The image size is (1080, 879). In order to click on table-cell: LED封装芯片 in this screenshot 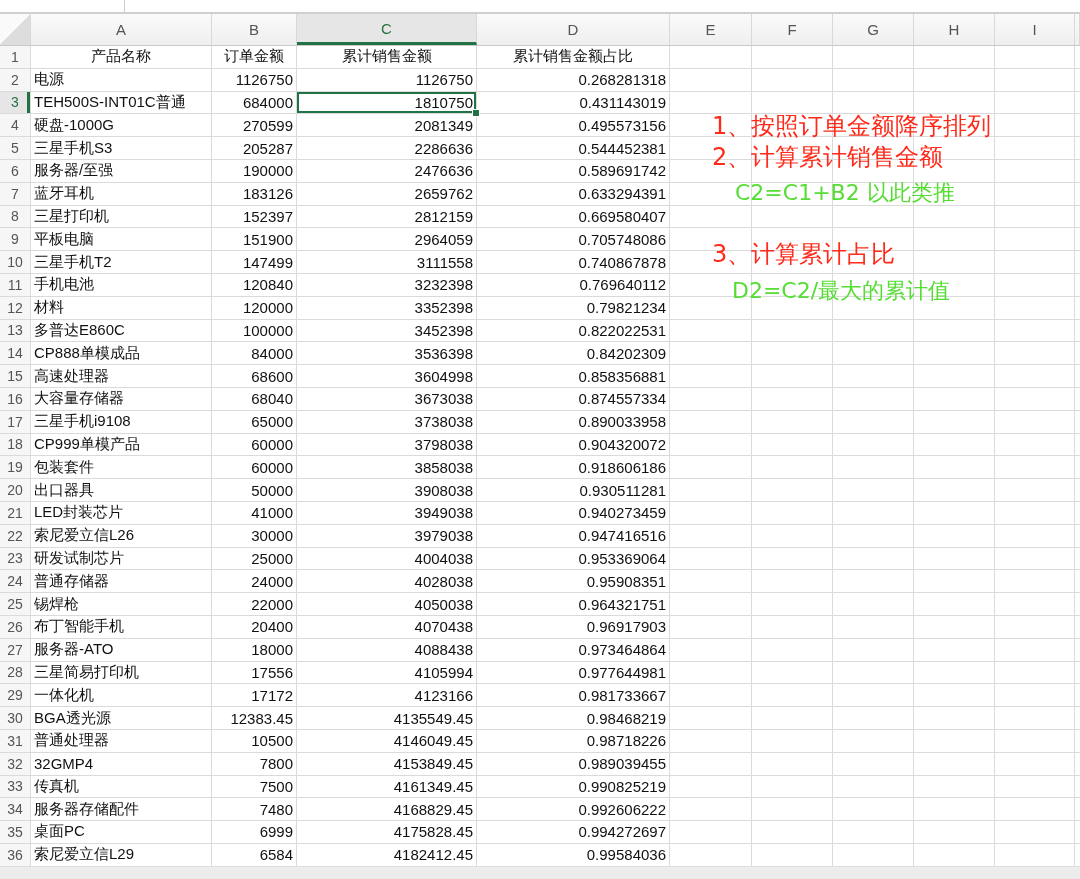, I will do `click(121, 513)`.